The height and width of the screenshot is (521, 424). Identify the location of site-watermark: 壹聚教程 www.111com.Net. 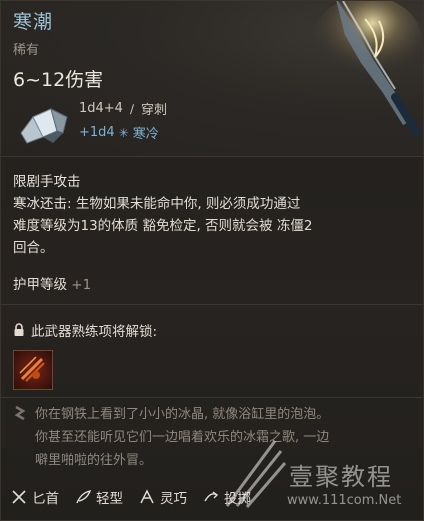
(317, 475).